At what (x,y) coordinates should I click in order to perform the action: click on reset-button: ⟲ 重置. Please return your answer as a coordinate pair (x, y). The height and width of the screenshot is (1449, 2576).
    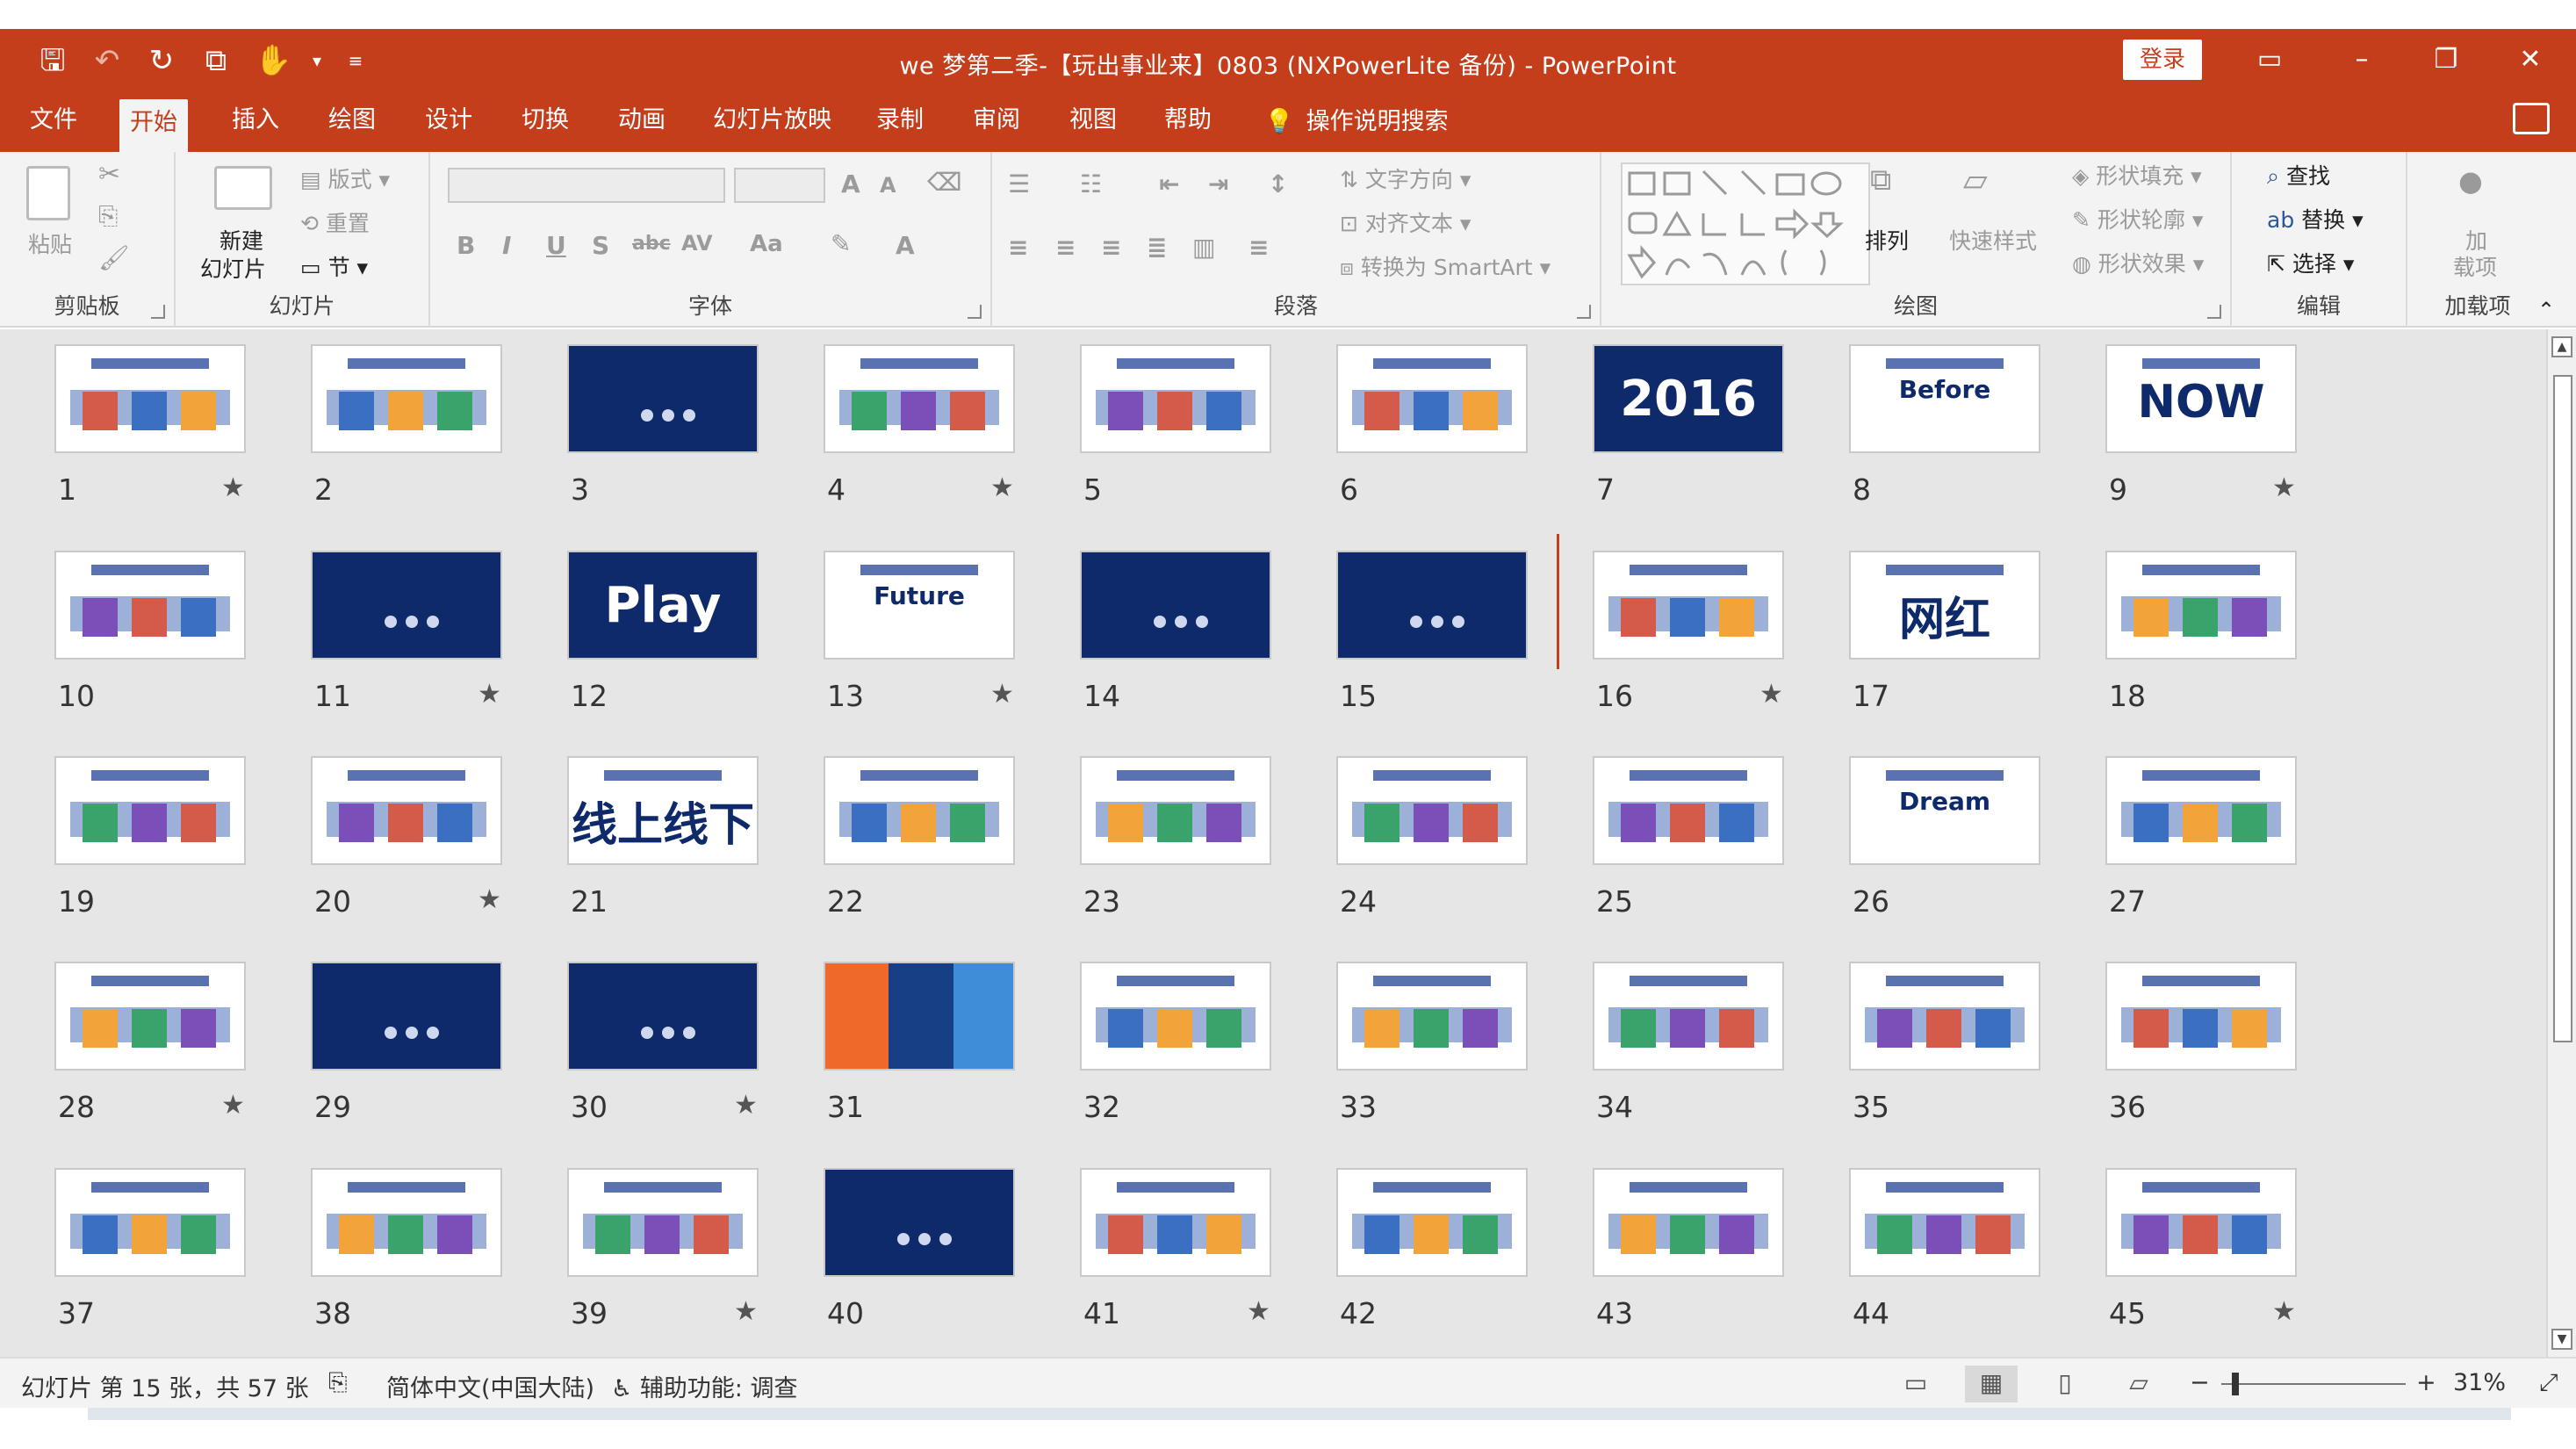
    Looking at the image, I should click on (335, 222).